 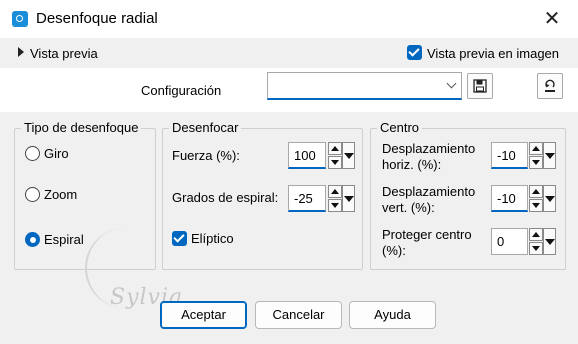 I want to click on spiral-slider-button, so click(x=348, y=198).